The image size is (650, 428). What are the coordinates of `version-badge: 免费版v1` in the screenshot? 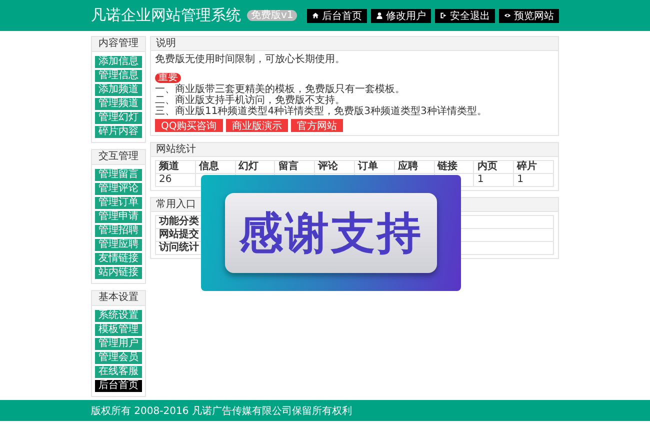 It's located at (272, 15).